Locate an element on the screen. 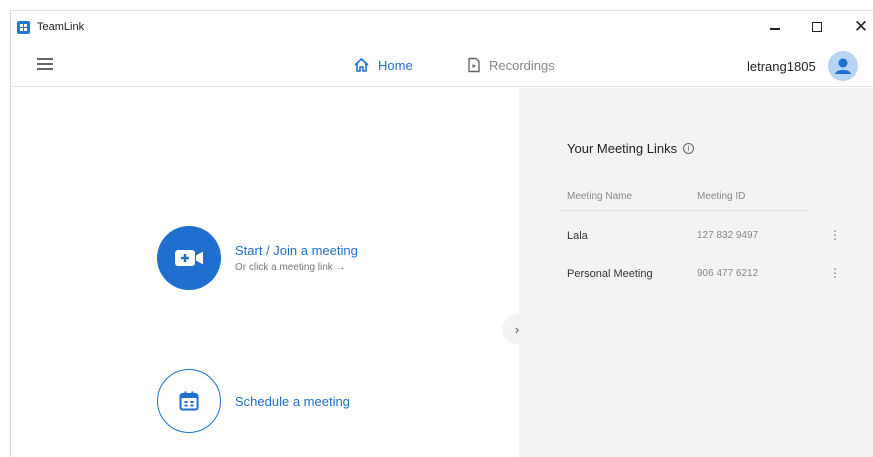 Image resolution: width=873 pixels, height=457 pixels. start-join-meeting-label: Start / Join a meeting is located at coordinates (296, 250).